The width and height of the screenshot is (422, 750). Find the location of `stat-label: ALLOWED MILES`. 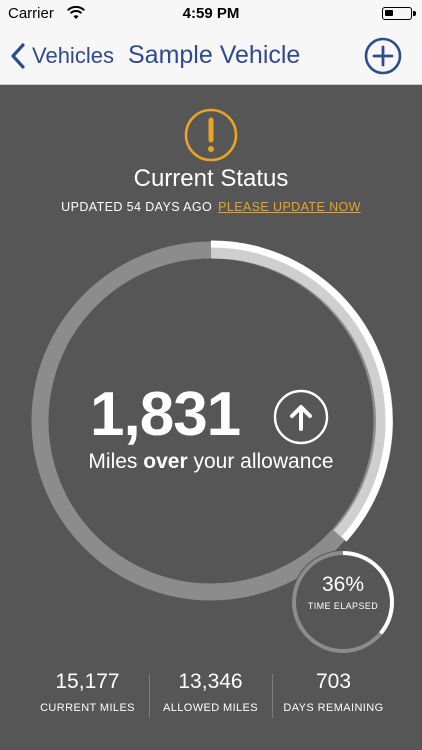

stat-label: ALLOWED MILES is located at coordinates (210, 708).